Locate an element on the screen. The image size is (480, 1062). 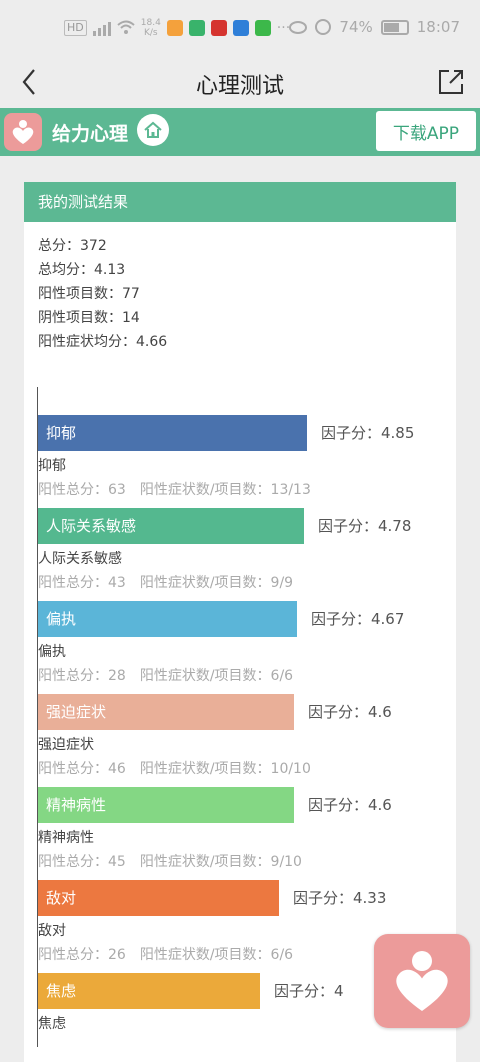
factor-label-4: 因子分：4.6 is located at coordinates (350, 712).